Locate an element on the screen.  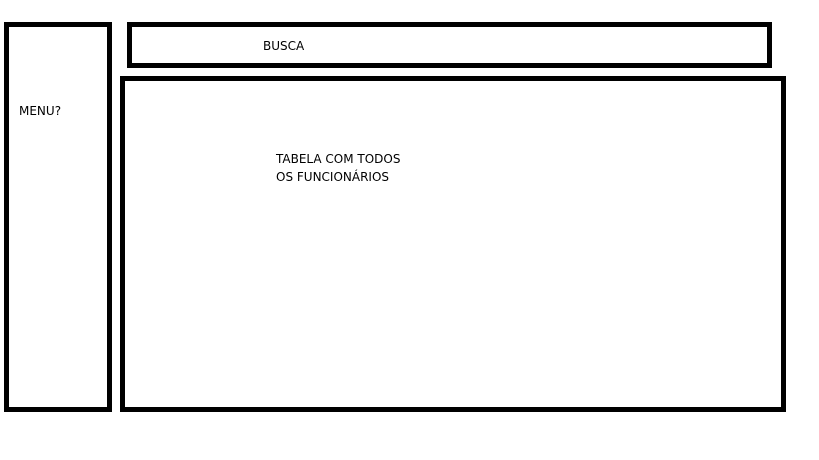
table-label-line-2: OS FUNCIONÁRIOS is located at coordinates (333, 177).